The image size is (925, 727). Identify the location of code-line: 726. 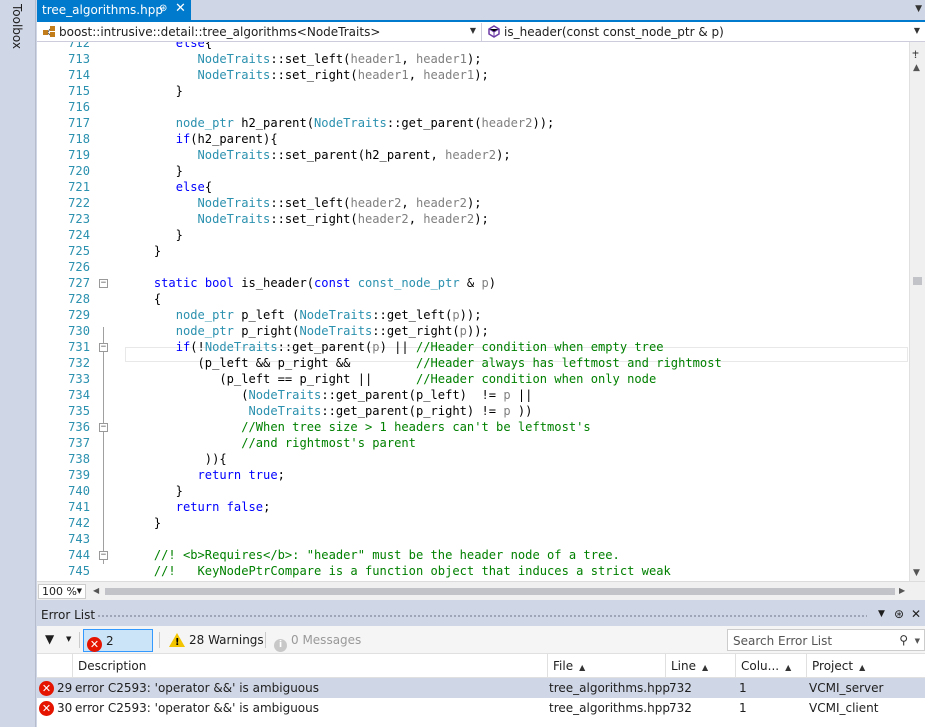
(473, 267).